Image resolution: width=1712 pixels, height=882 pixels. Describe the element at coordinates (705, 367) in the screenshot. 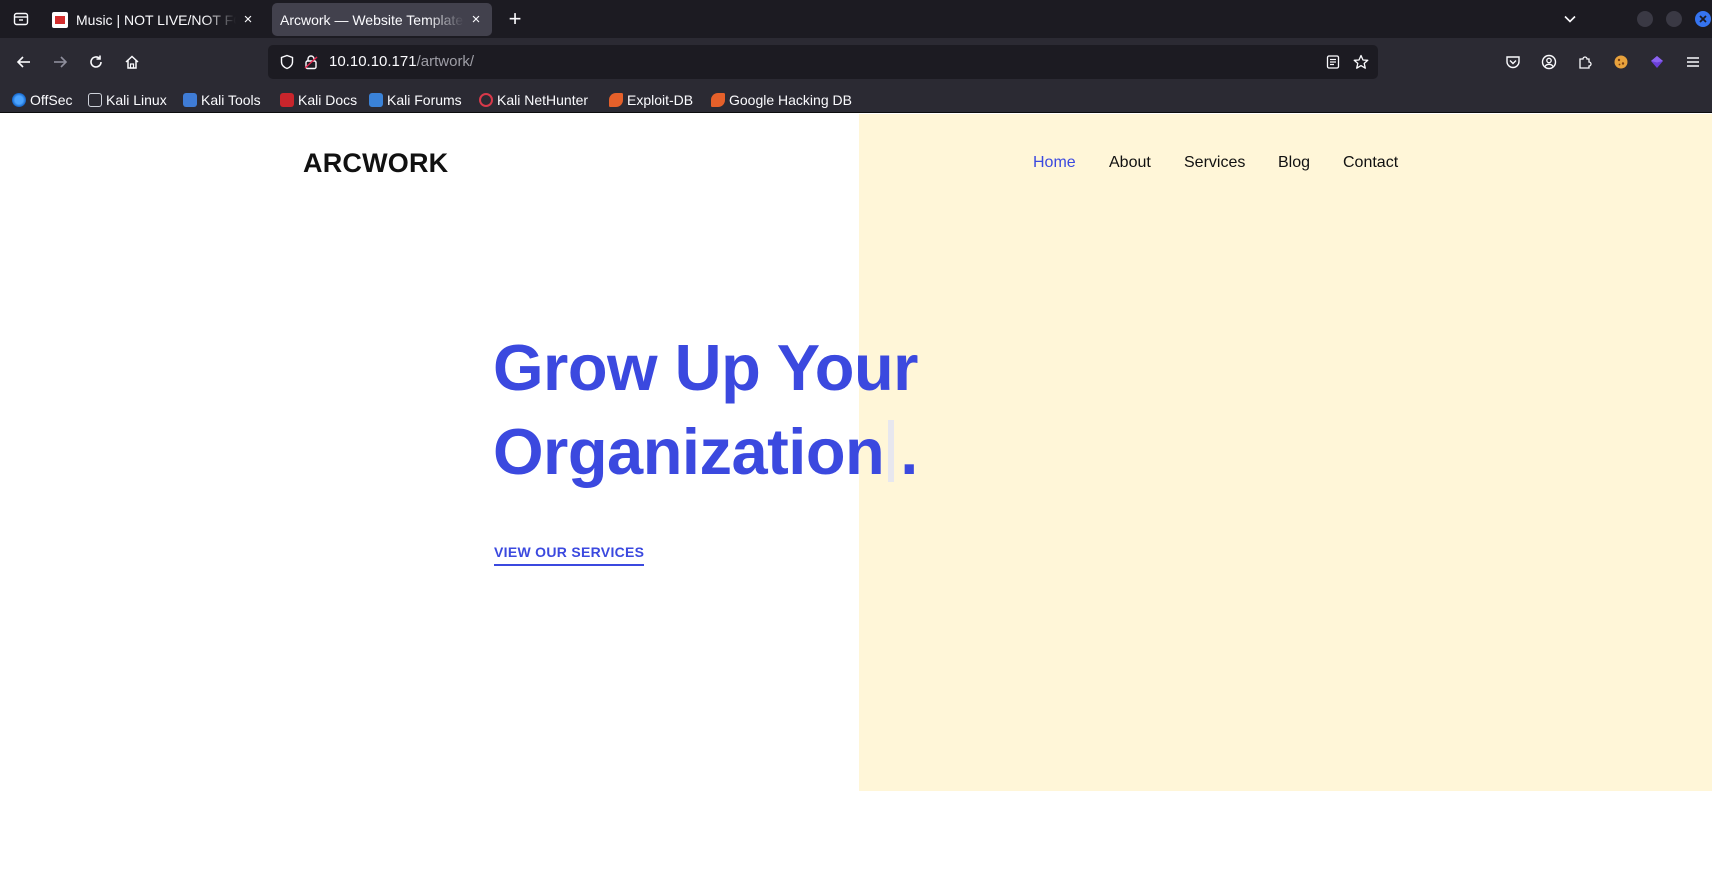

I see `hero-line-1: Grow Up Your` at that location.